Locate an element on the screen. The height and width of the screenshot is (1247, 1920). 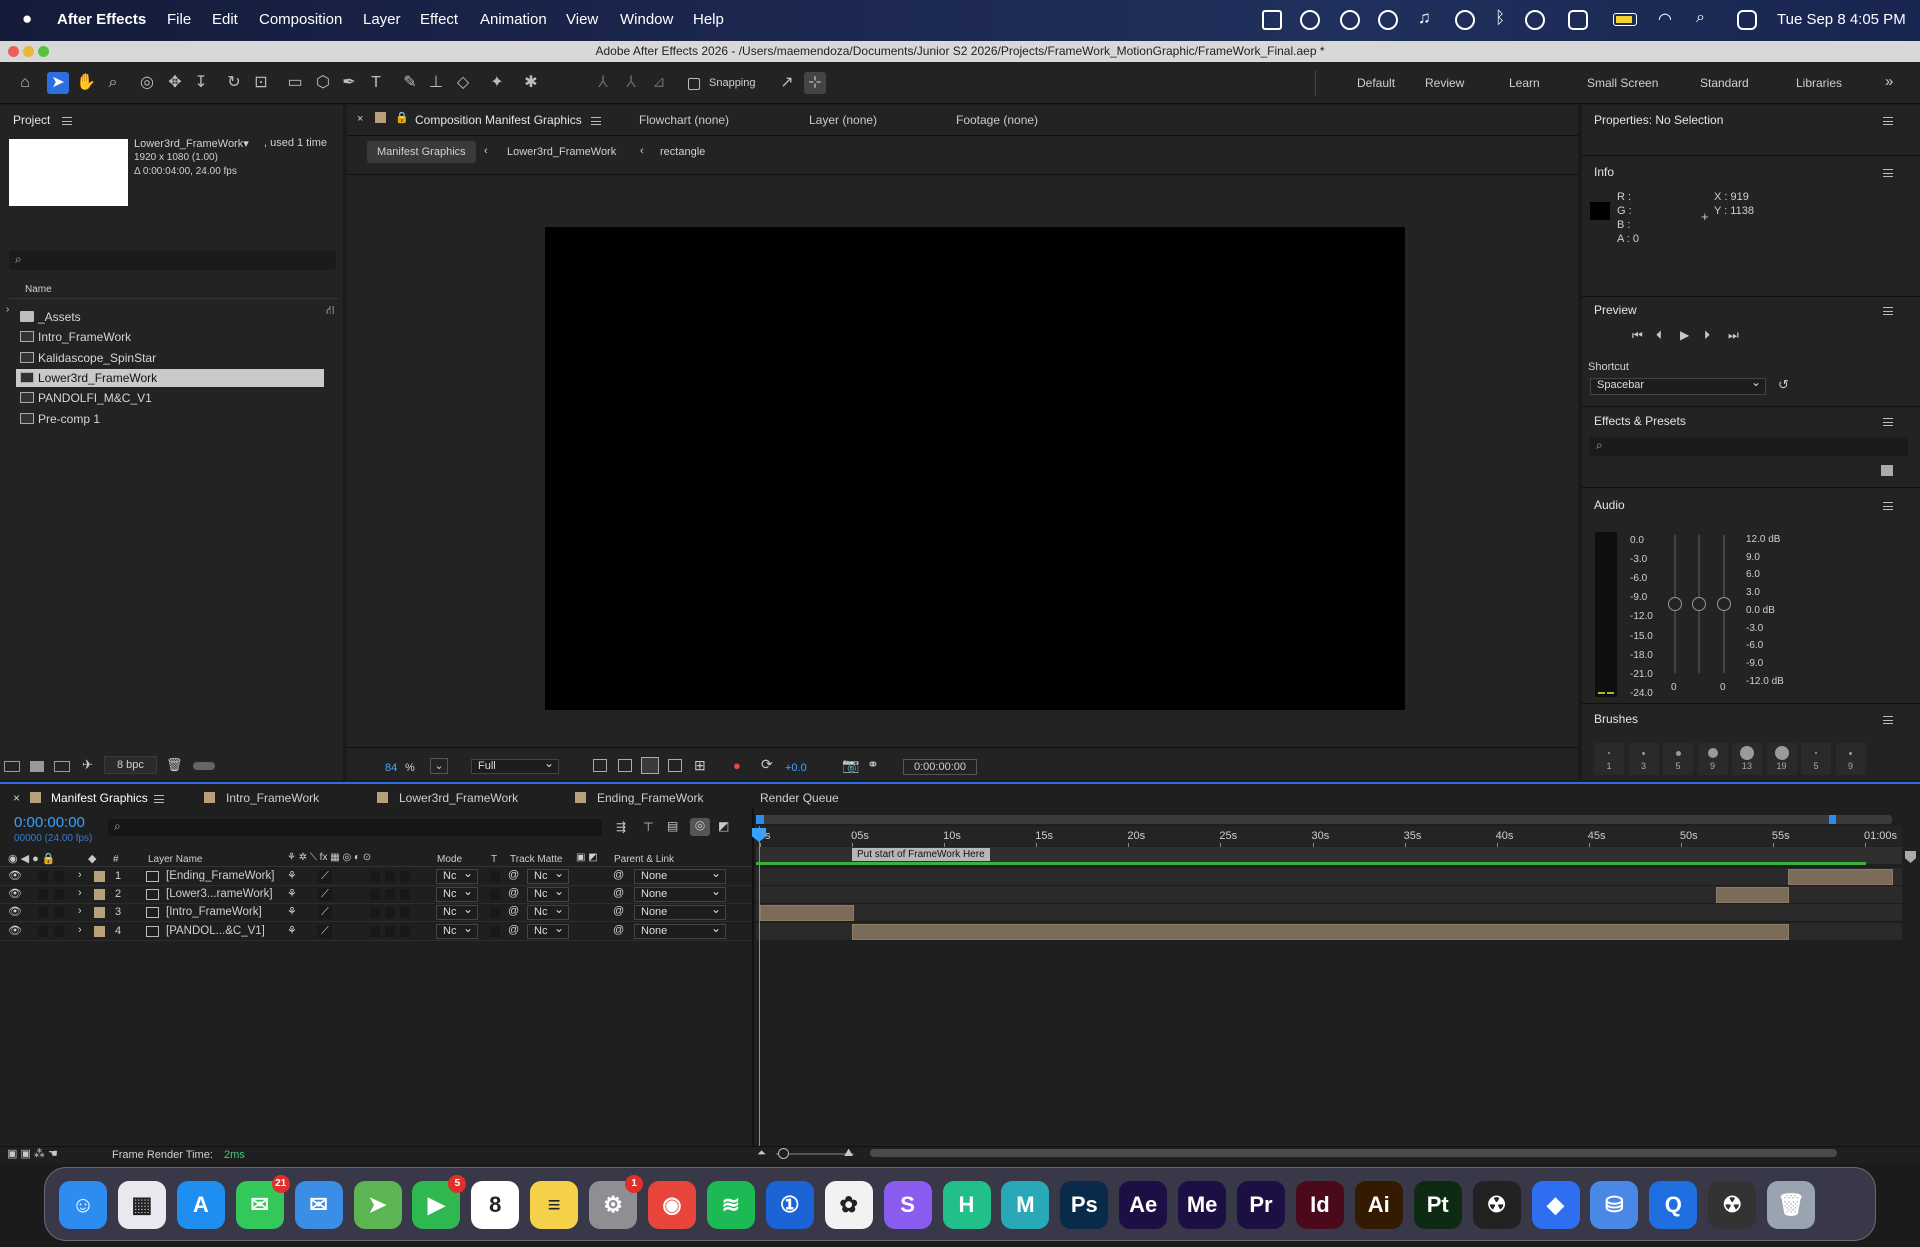
eraser-tool-icon: ◇ is located at coordinates (463, 83).